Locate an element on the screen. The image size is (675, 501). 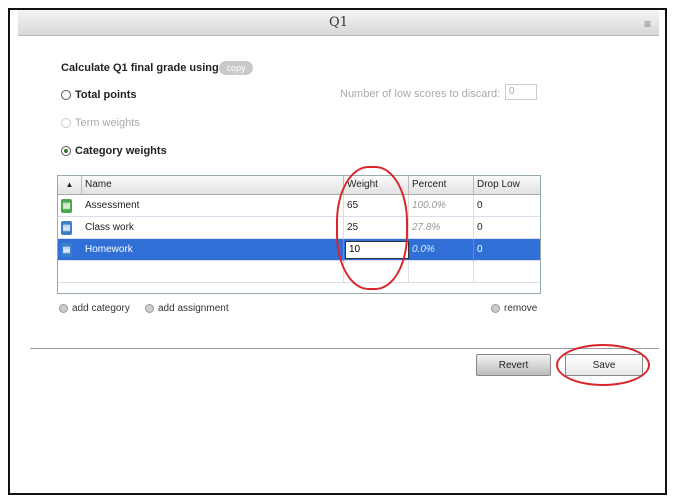
column-header-drop-low: Drop Low is located at coordinates (507, 185).